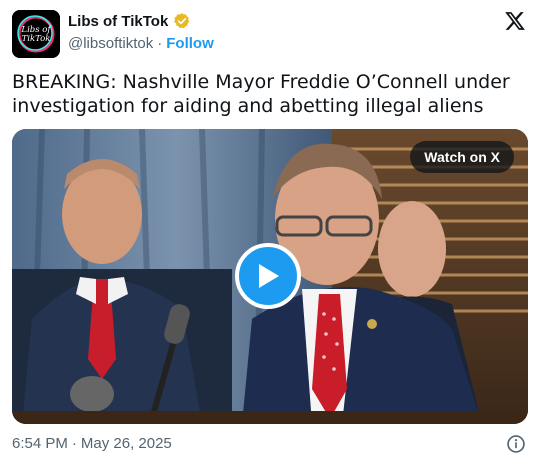 This screenshot has width=540, height=464. I want to click on author-handle-row: @libsoftiktok · Follow, so click(141, 43).